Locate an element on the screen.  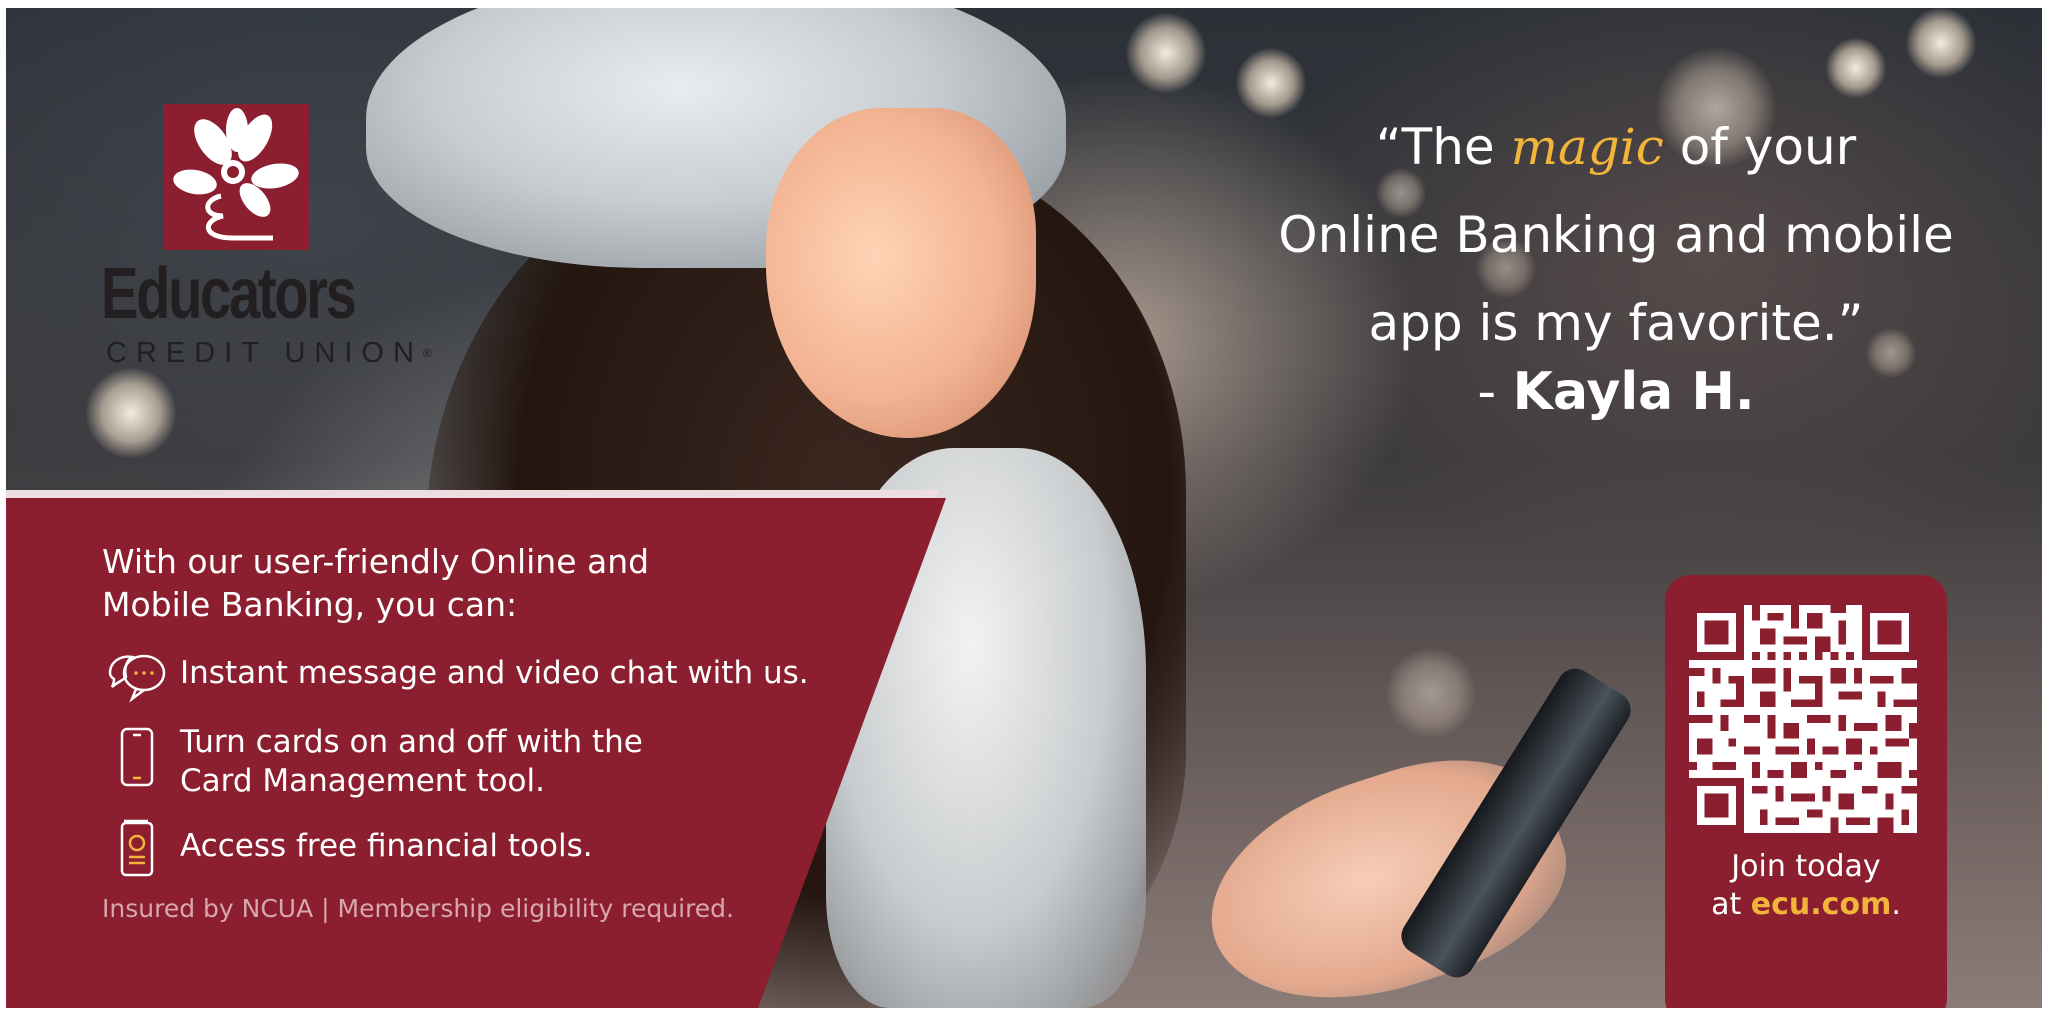
join-line-1: Join today is located at coordinates (1806, 866).